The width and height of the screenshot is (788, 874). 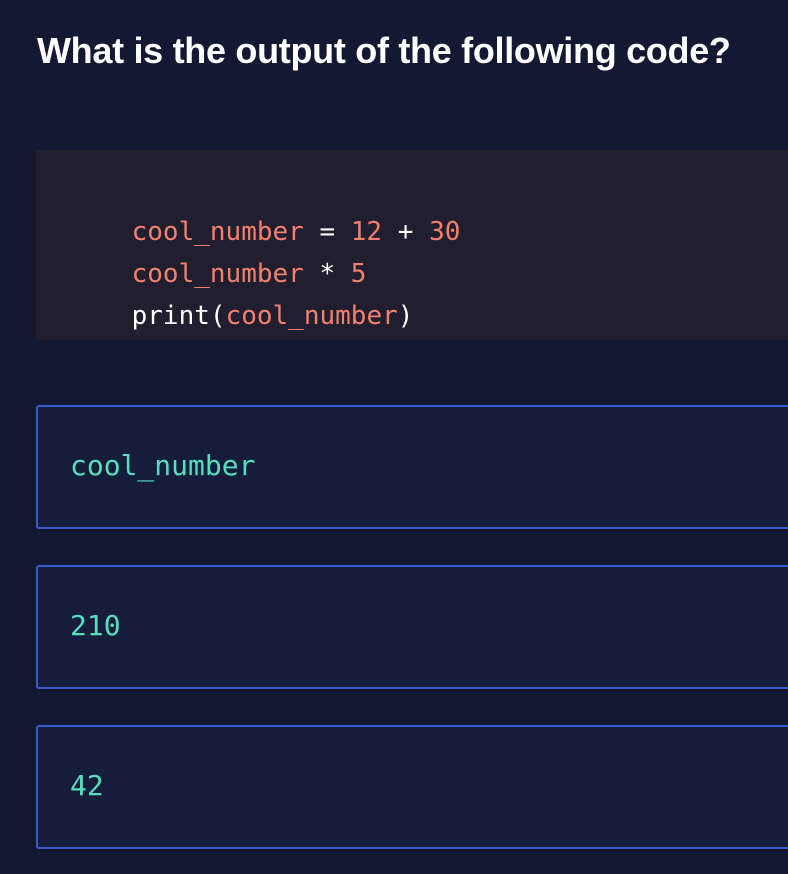 What do you see at coordinates (95, 625) in the screenshot?
I see `answer-option-label: 210` at bounding box center [95, 625].